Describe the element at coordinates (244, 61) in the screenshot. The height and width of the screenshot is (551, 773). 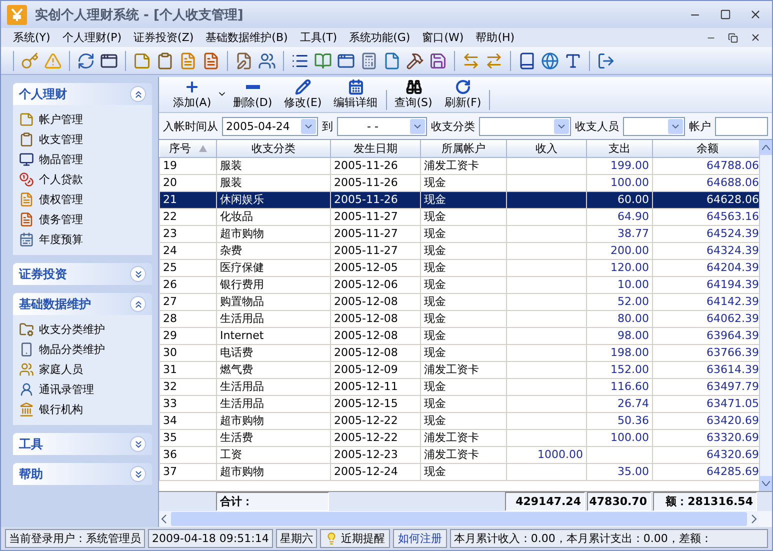
I see `edit-document-icon` at that location.